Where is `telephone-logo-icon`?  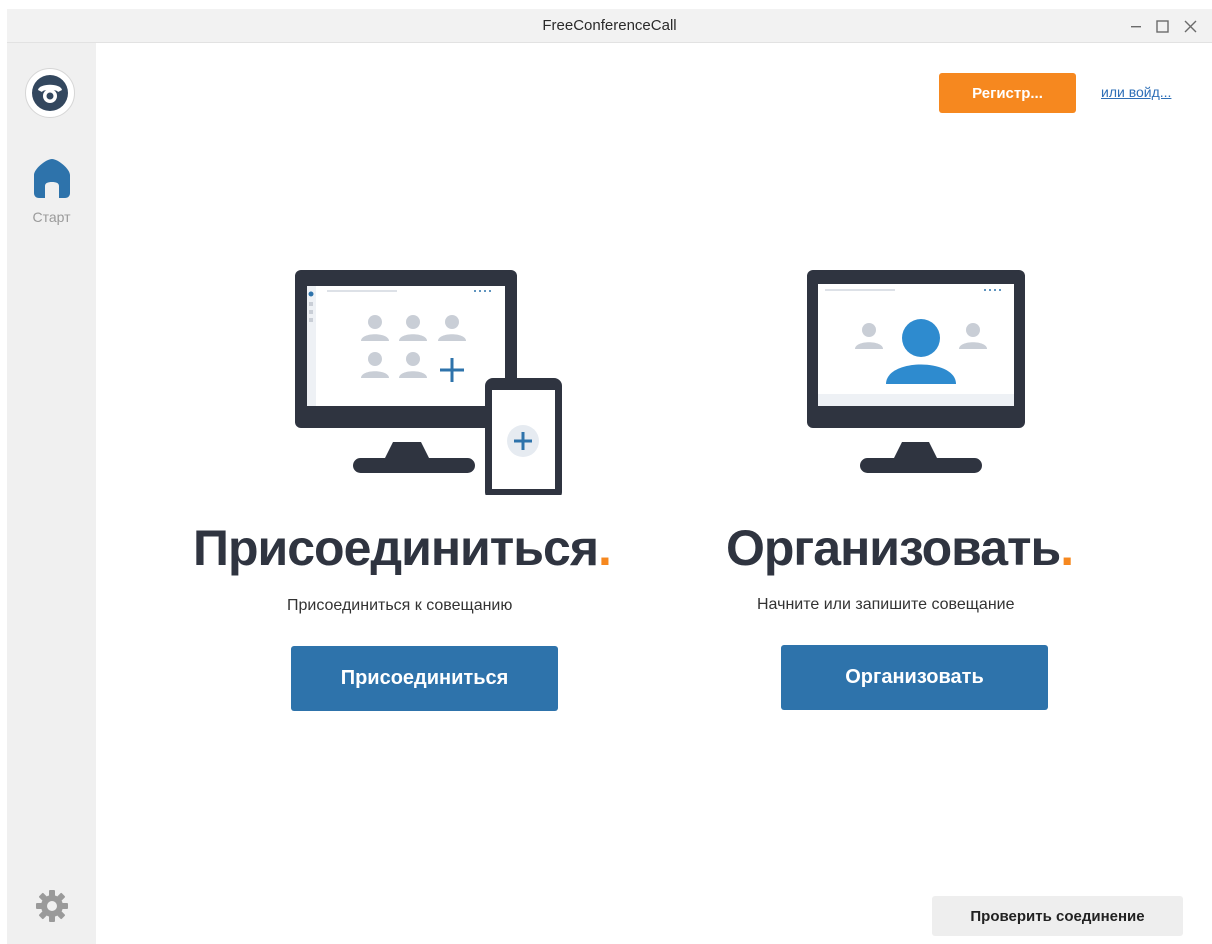 telephone-logo-icon is located at coordinates (50, 93).